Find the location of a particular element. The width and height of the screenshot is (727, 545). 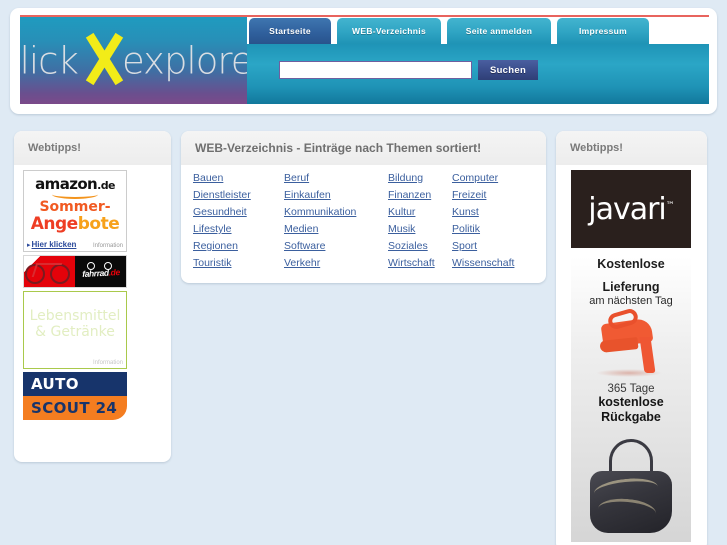

tab-startseite: Startseite is located at coordinates (290, 31).